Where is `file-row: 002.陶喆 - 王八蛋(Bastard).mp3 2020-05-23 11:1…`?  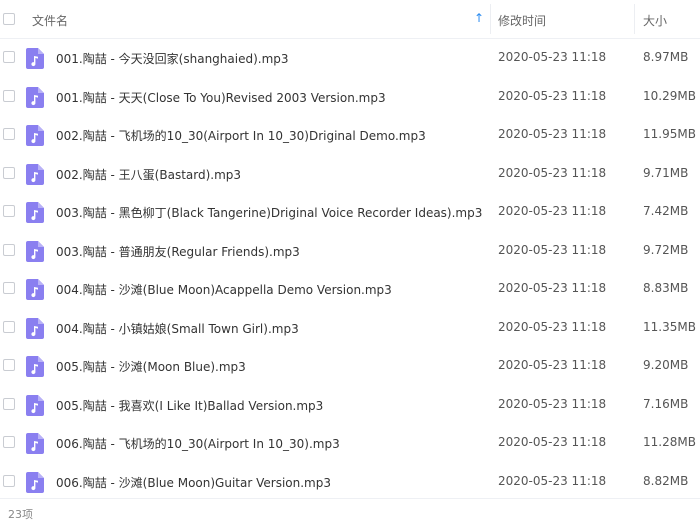 file-row: 002.陶喆 - 王八蛋(Bastard).mp3 2020-05-23 11:1… is located at coordinates (350, 173).